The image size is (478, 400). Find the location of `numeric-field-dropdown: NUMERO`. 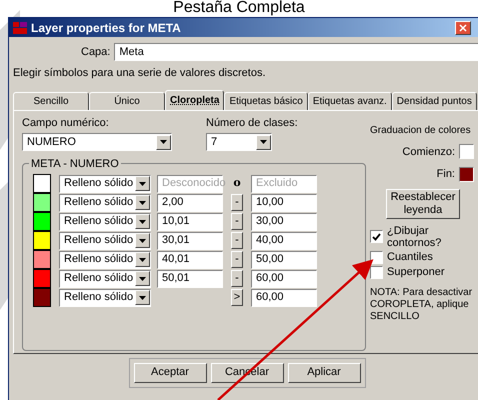

numeric-field-dropdown: NUMERO is located at coordinates (97, 142).